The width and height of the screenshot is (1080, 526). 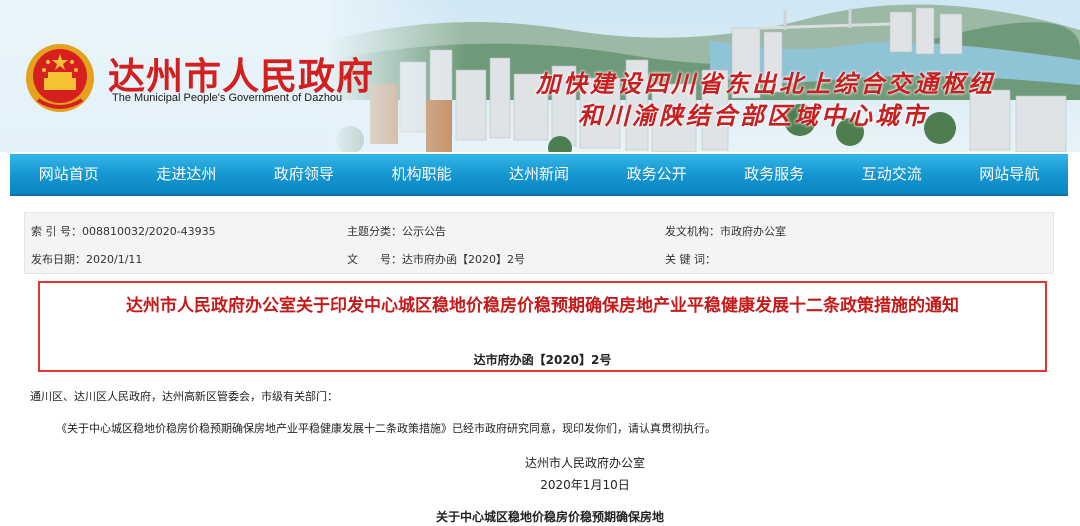 I want to click on meta-issuer: 发文机构：市政府办公室, so click(x=725, y=231).